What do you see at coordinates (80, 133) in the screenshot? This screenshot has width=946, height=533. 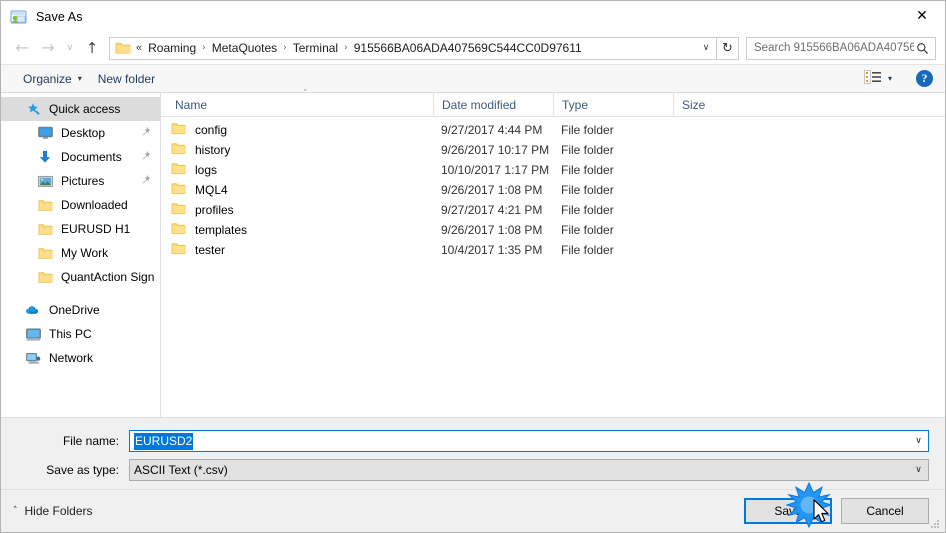 I see `sidebar-item-desktop: Desktop` at bounding box center [80, 133].